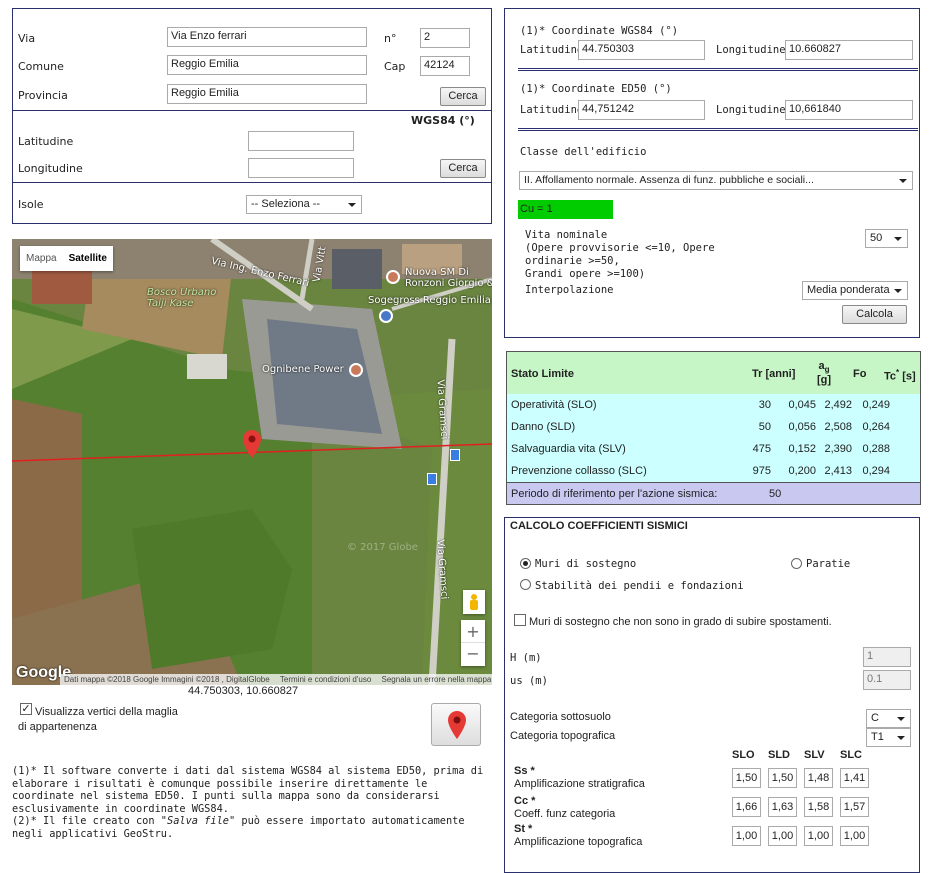  I want to click on us-input: 0.1, so click(887, 680).